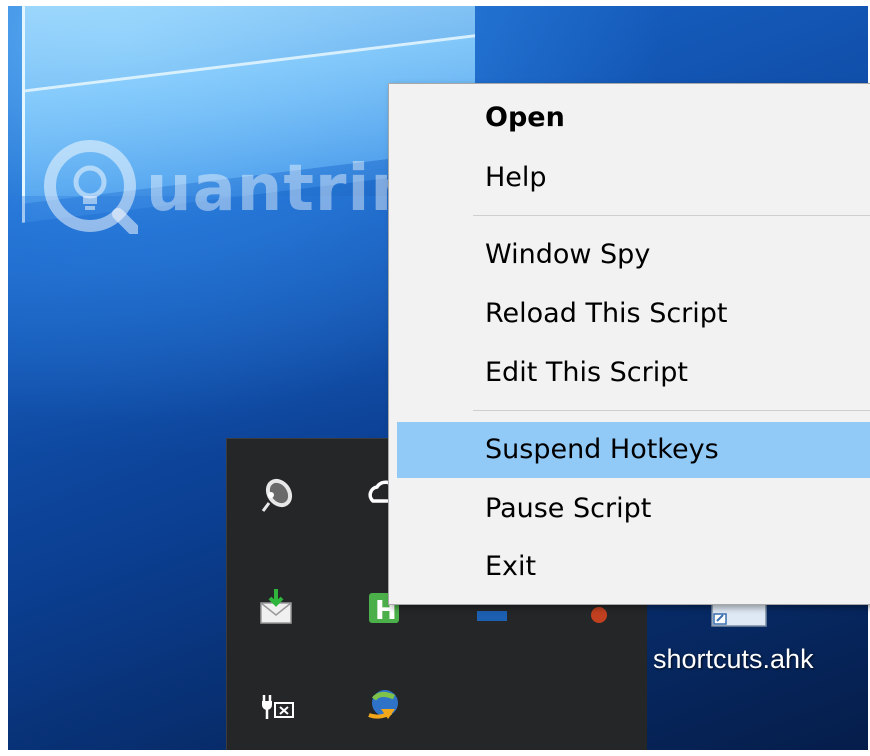  Describe the element at coordinates (277, 495) in the screenshot. I see `satellite-dish-icon` at that location.